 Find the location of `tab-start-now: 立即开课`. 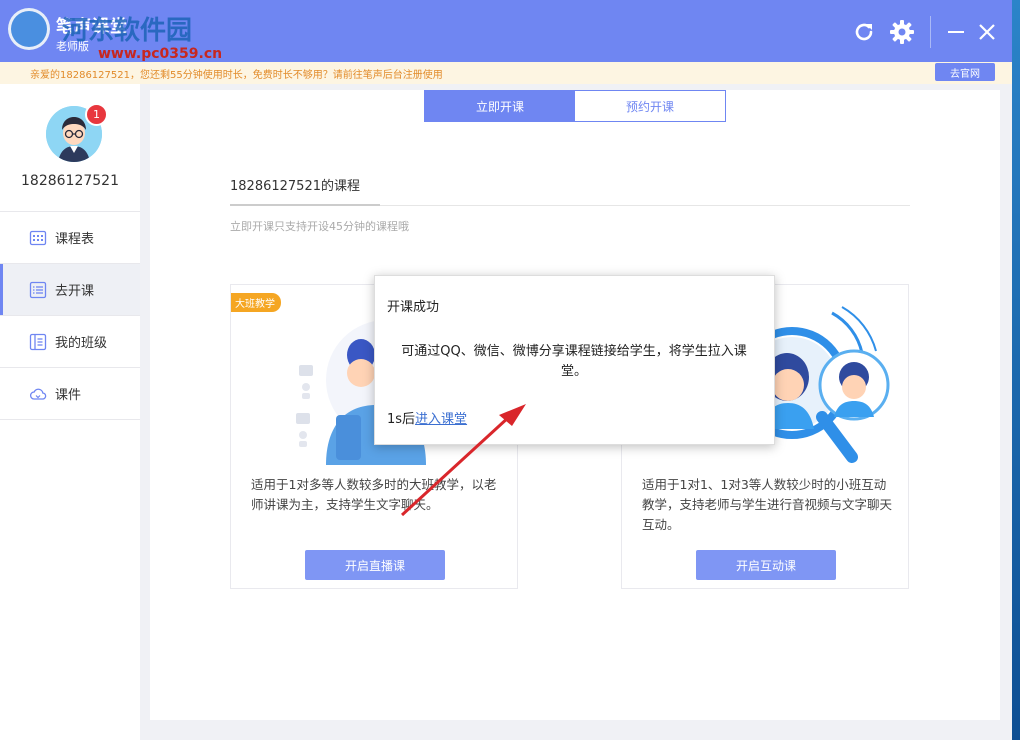

tab-start-now: 立即开课 is located at coordinates (500, 106).